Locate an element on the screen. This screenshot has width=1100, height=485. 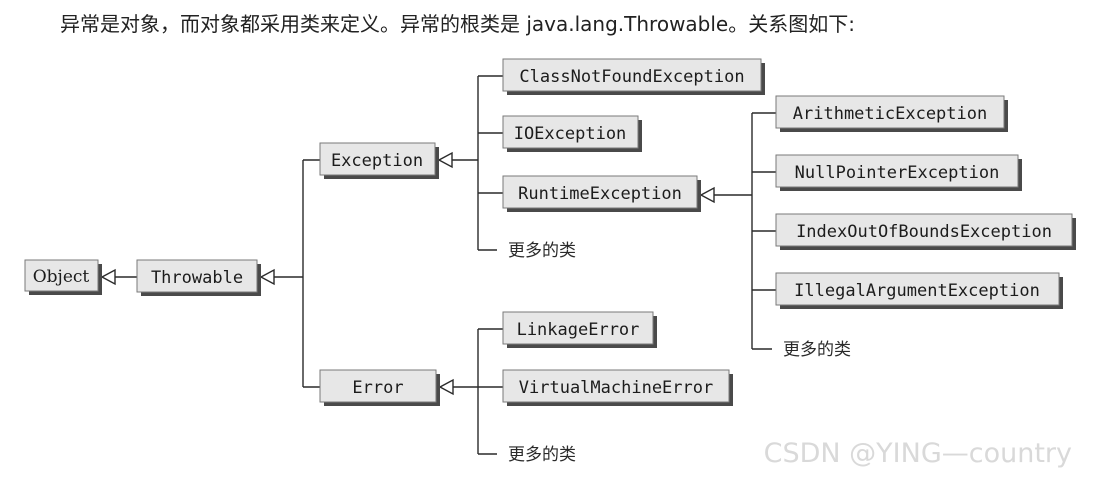
node-illegal-argument-exception: IllegalArgumentException is located at coordinates (919, 290).